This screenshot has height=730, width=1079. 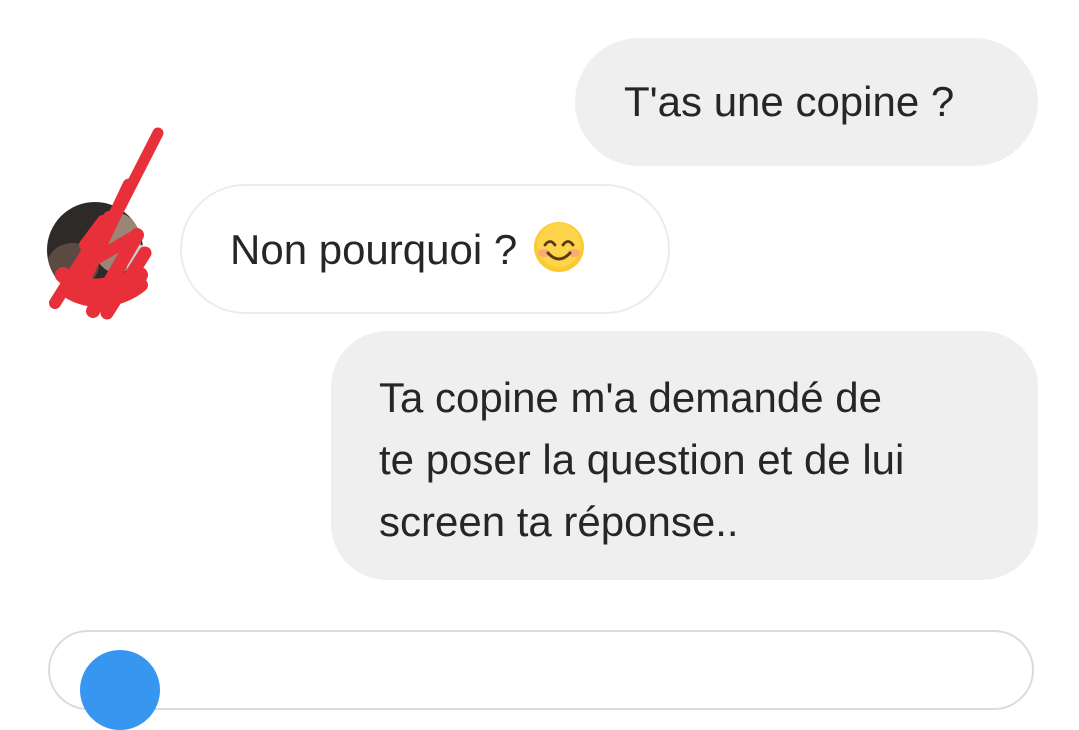 What do you see at coordinates (789, 101) in the screenshot?
I see `message-text: T'as une copine ?` at bounding box center [789, 101].